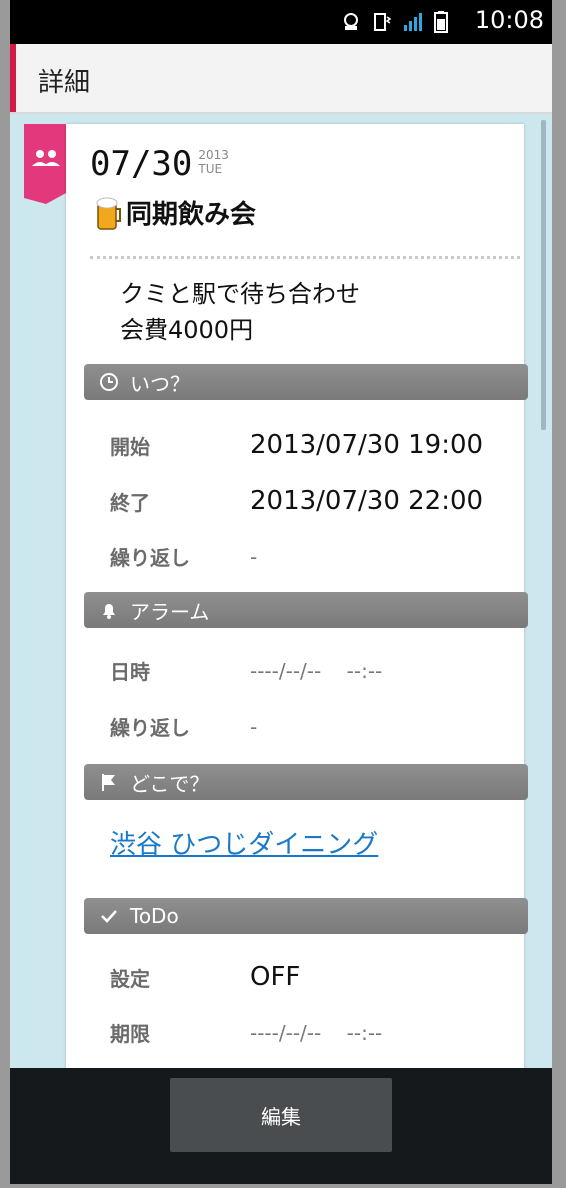 The height and width of the screenshot is (1188, 566). Describe the element at coordinates (316, 1032) in the screenshot. I see `todo-deadline-value: ----/--/-- --:--` at that location.